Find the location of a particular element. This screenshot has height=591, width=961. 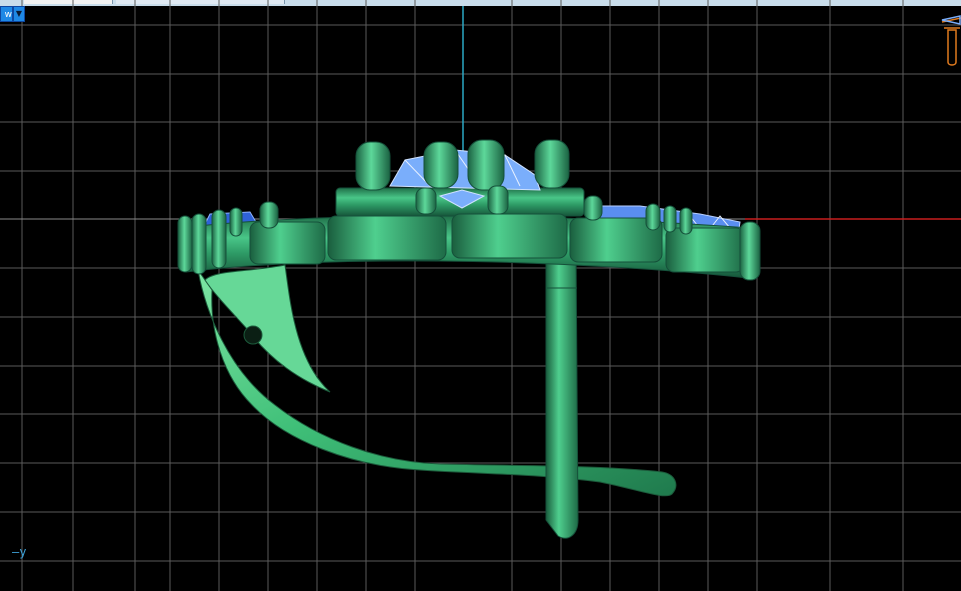

axis-indicator: —y is located at coordinates (19, 552).